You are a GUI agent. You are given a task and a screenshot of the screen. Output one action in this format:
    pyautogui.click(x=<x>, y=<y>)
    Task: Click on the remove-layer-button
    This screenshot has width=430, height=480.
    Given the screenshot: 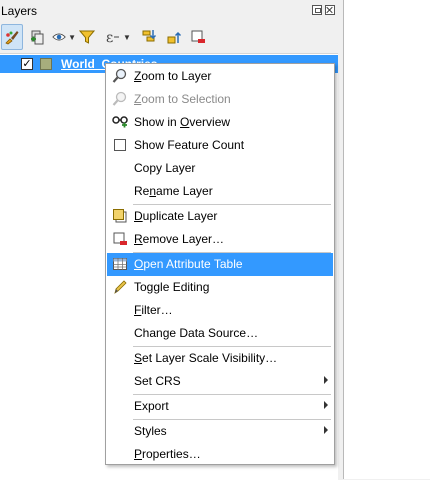 What is the action you would take?
    pyautogui.click(x=198, y=37)
    